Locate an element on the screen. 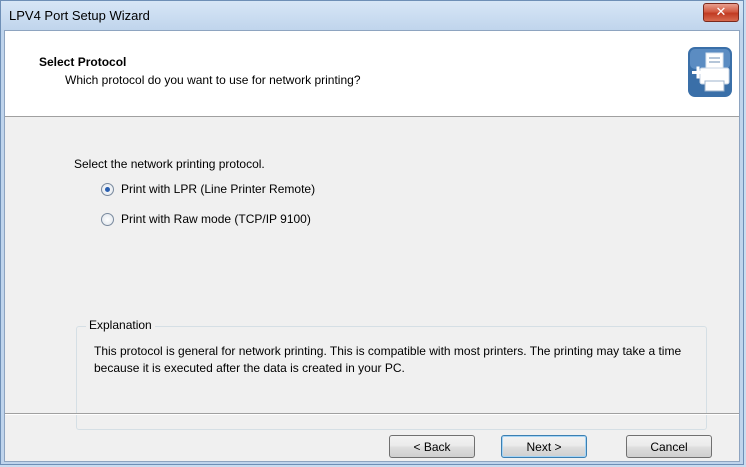 The image size is (746, 467). footer-divider is located at coordinates (372, 414).